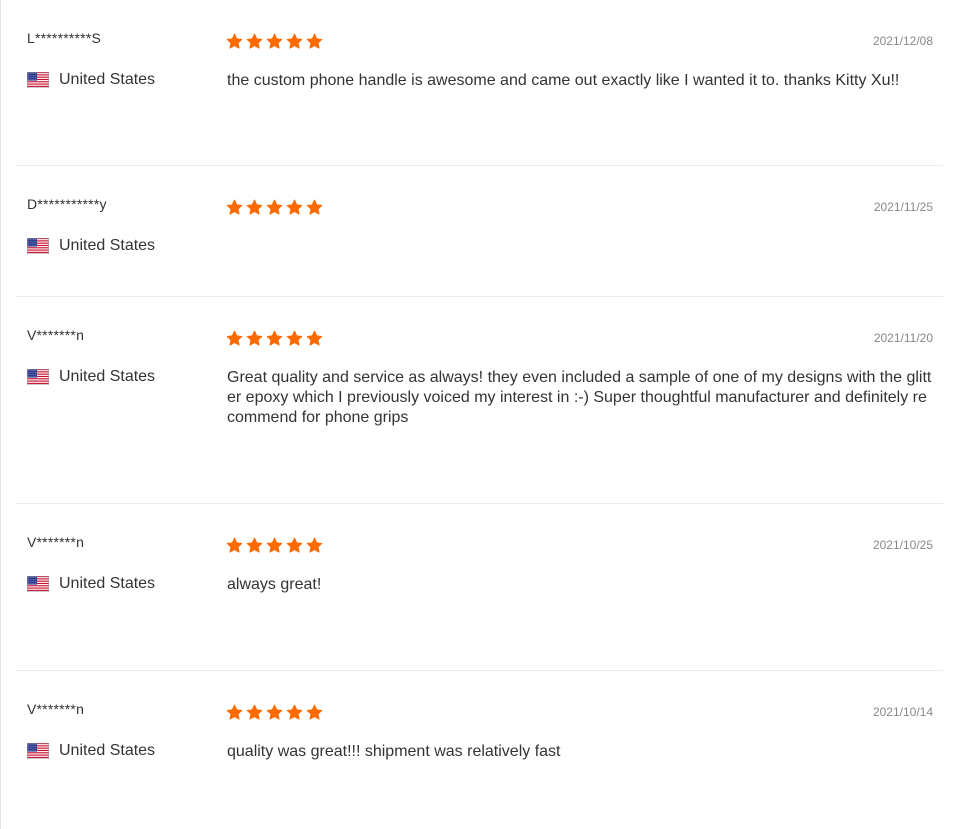  What do you see at coordinates (902, 41) in the screenshot?
I see `review-date: 2021/12/08` at bounding box center [902, 41].